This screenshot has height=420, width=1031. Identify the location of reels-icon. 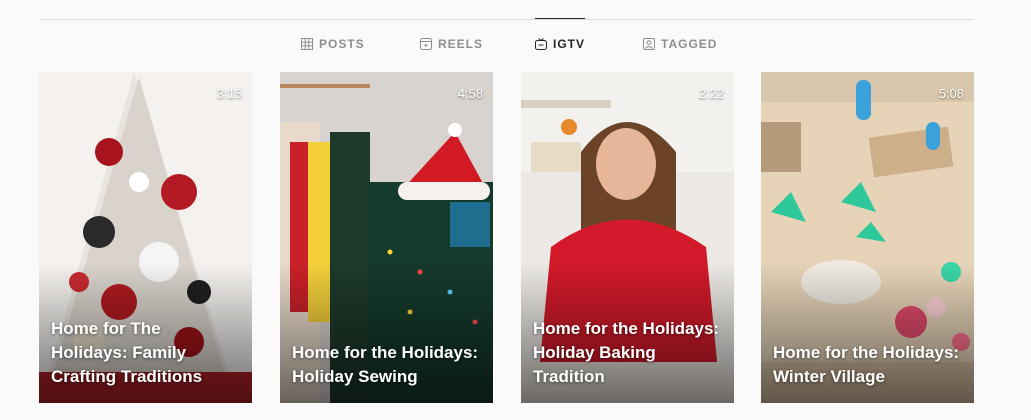
(426, 44).